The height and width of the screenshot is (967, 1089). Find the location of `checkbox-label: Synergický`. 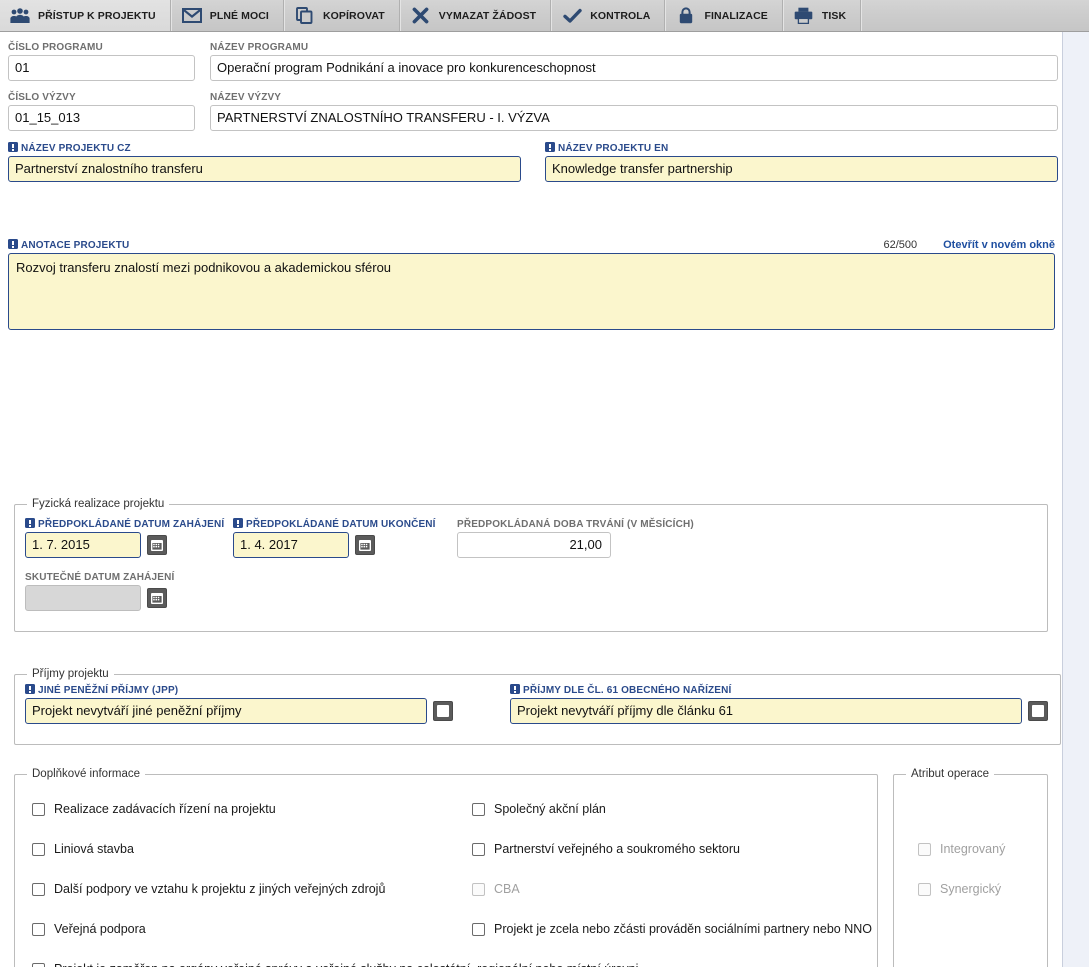

checkbox-label: Synergický is located at coordinates (971, 889).